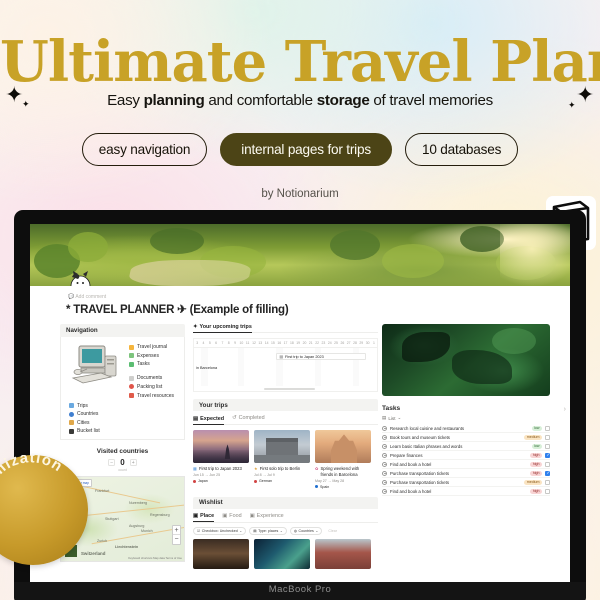 This screenshot has width=600, height=600. What do you see at coordinates (143, 364) in the screenshot?
I see `nav-label: Tasks` at bounding box center [143, 364].